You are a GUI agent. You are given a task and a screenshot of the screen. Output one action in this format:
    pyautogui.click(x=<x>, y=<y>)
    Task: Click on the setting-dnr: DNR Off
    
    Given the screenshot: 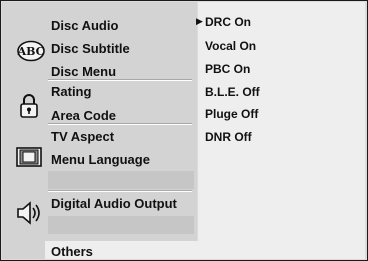 What is the action you would take?
    pyautogui.click(x=228, y=137)
    